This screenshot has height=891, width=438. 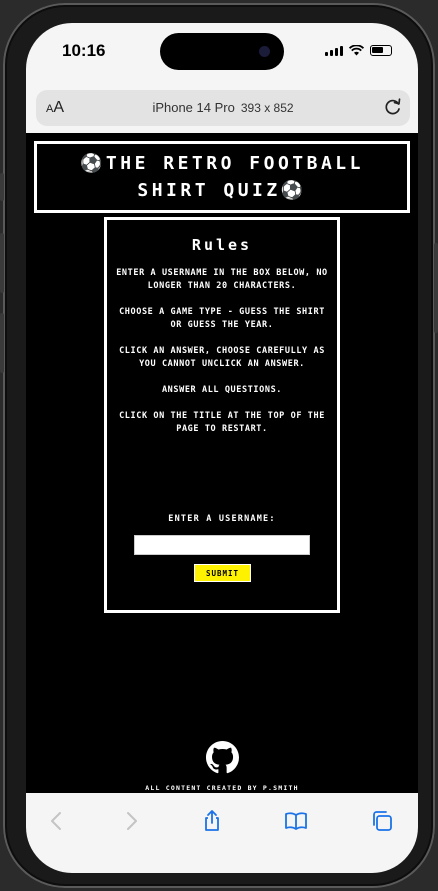 I want to click on submit-button: Submit, so click(x=222, y=573).